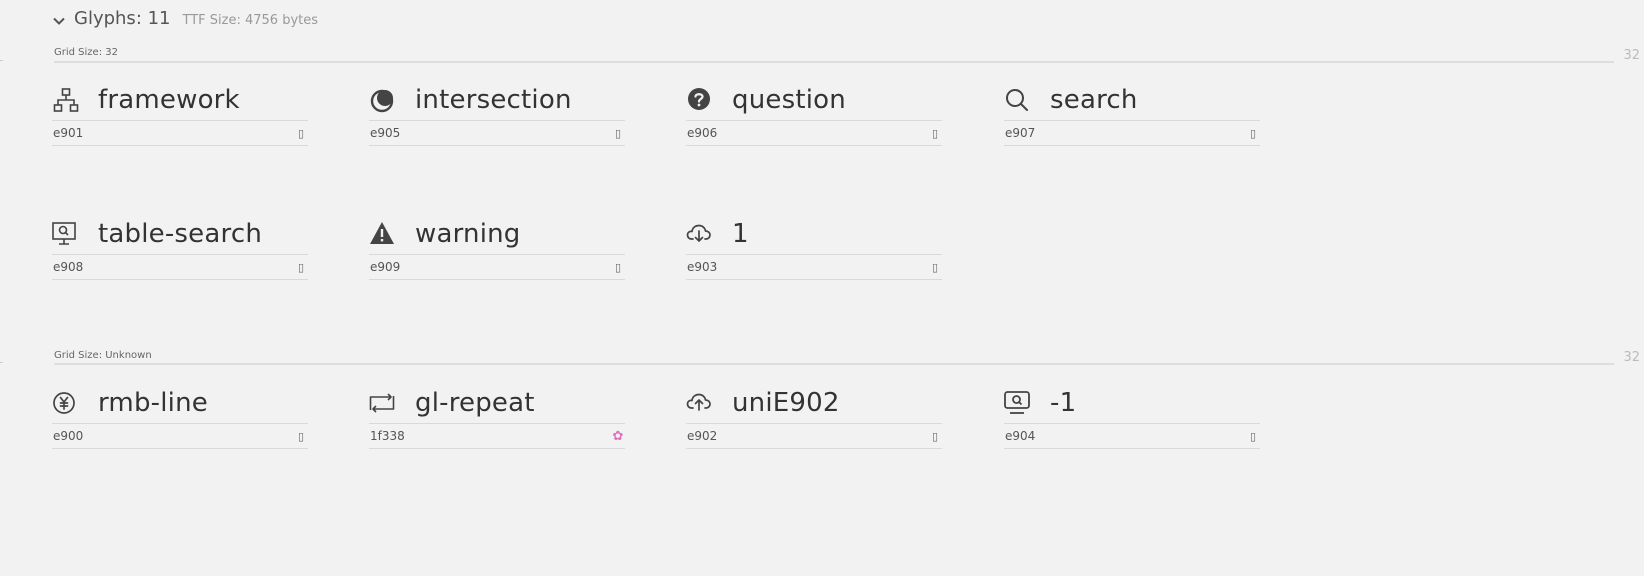  Describe the element at coordinates (169, 100) in the screenshot. I see `glyph-name: framework` at that location.